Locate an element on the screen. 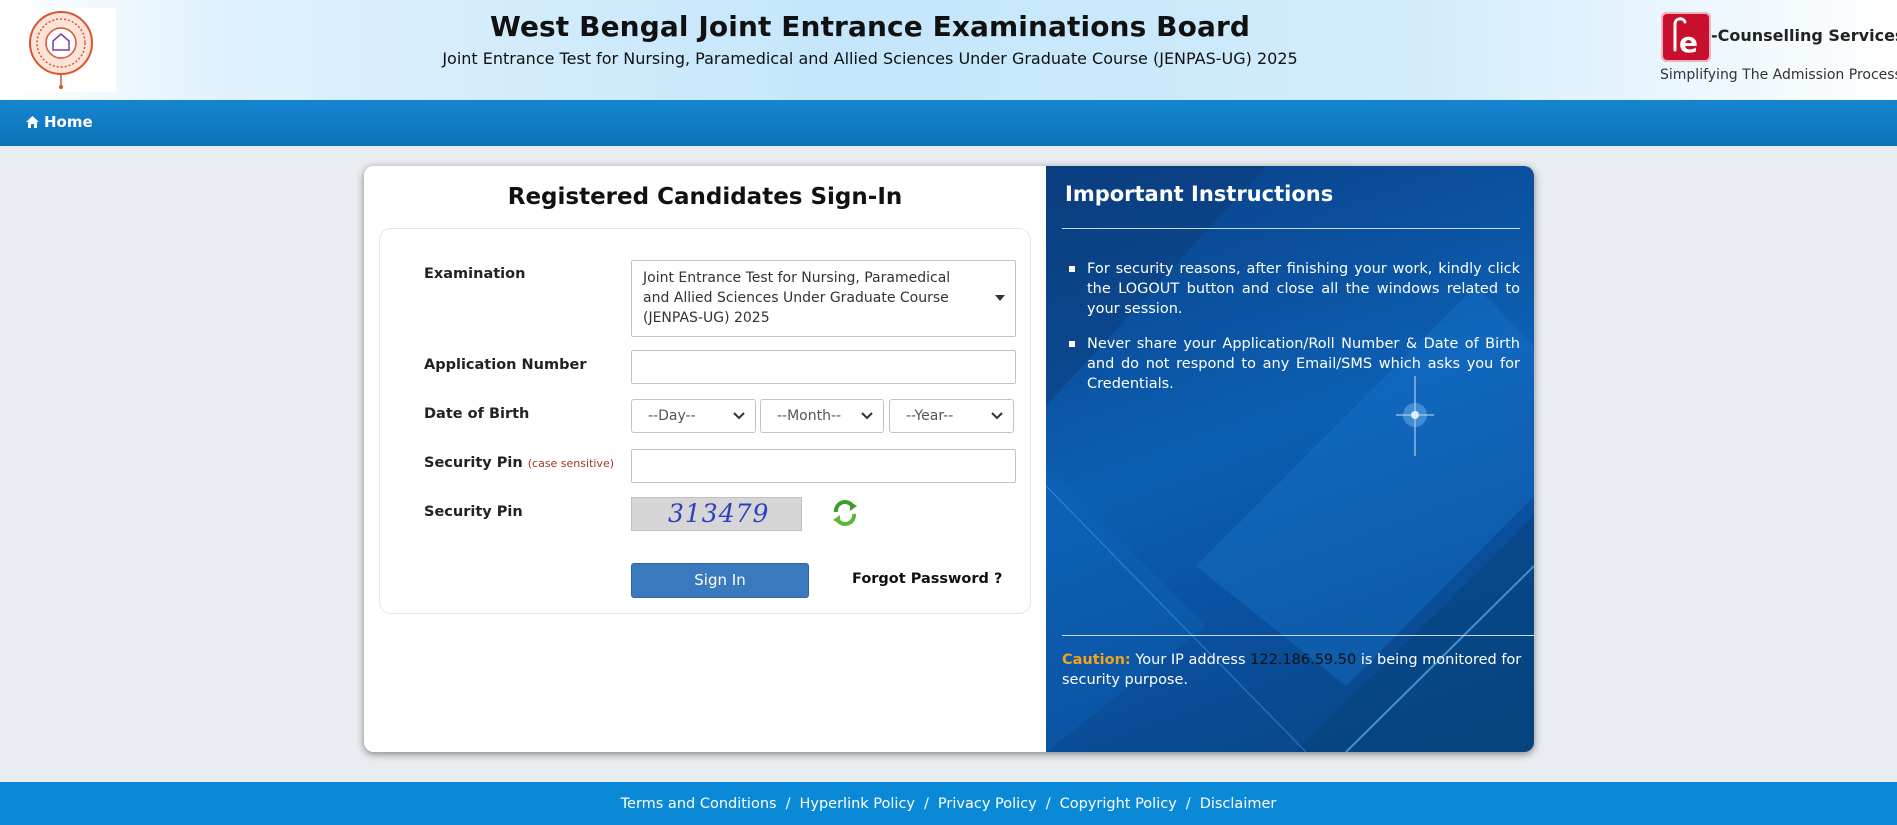 This screenshot has height=825, width=1897. dob-month-select: --Month-- is located at coordinates (822, 416).